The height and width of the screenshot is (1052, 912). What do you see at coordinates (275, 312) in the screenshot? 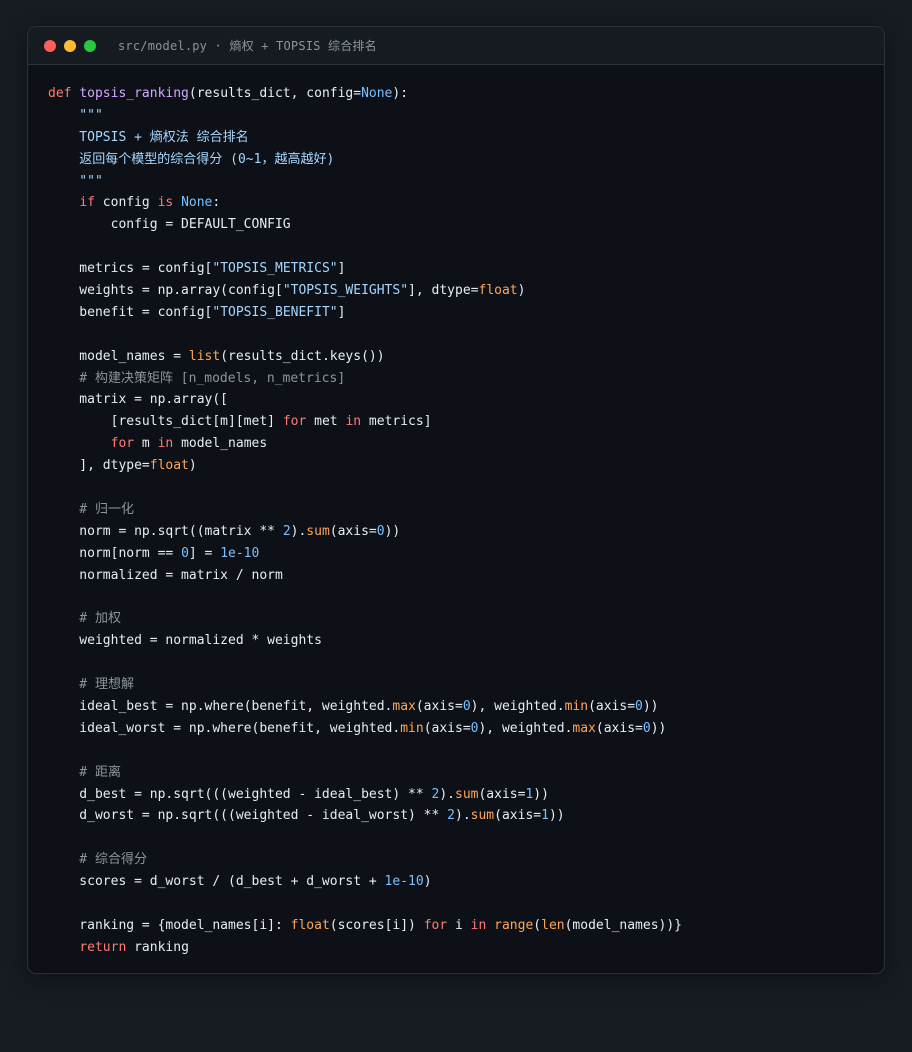
I see `code-token: "TOPSIS_BENEFIT"` at bounding box center [275, 312].